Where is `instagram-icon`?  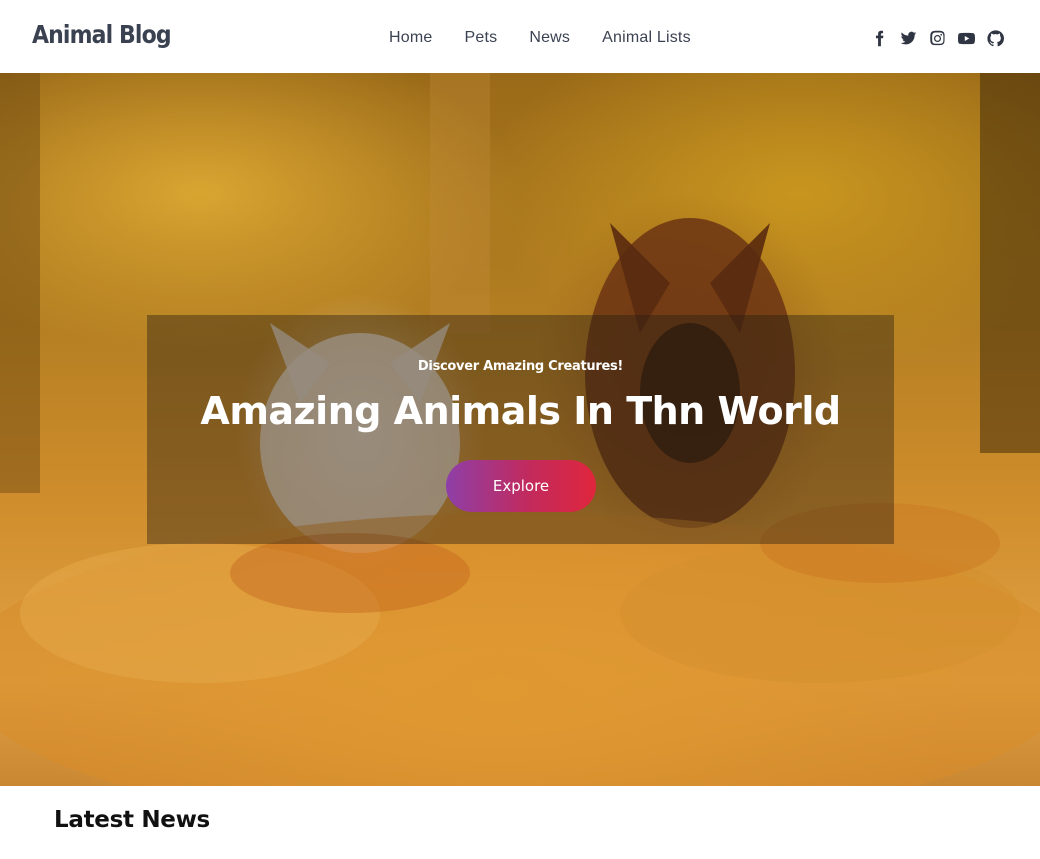 instagram-icon is located at coordinates (937, 38).